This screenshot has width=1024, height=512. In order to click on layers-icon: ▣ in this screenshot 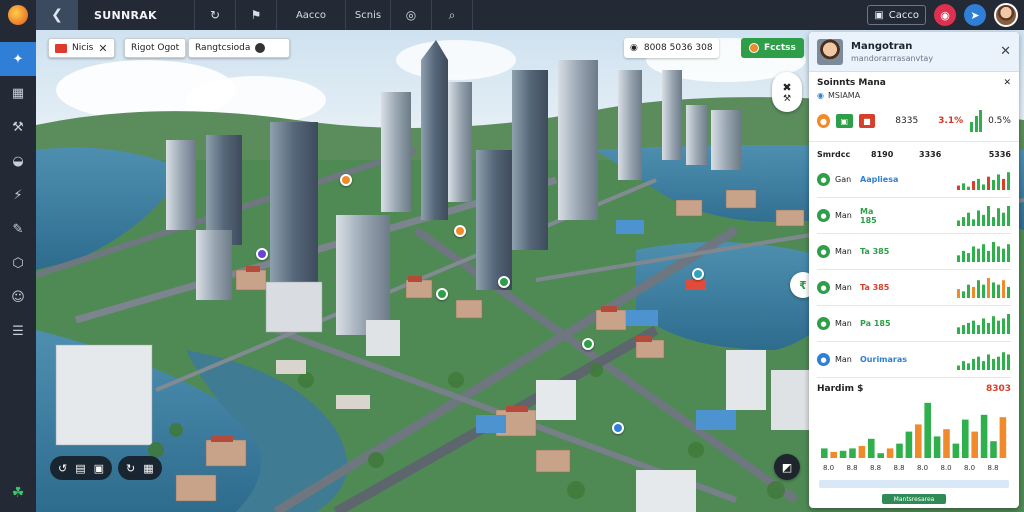, I will do `click(99, 468)`.